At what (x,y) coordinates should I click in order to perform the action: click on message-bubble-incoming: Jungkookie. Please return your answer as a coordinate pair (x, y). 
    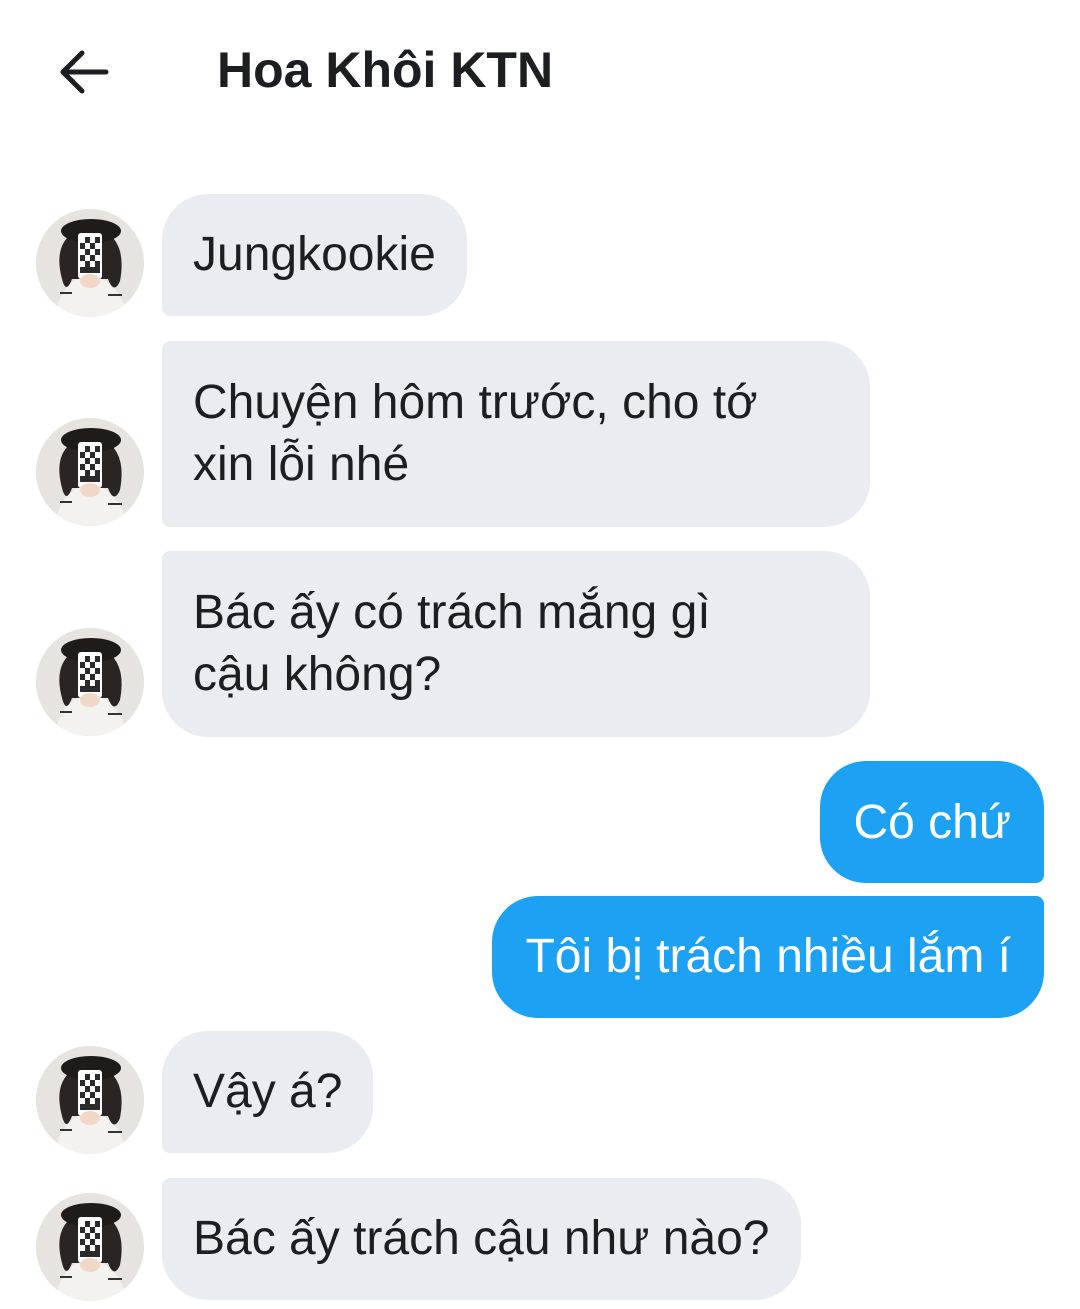
    Looking at the image, I should click on (314, 255).